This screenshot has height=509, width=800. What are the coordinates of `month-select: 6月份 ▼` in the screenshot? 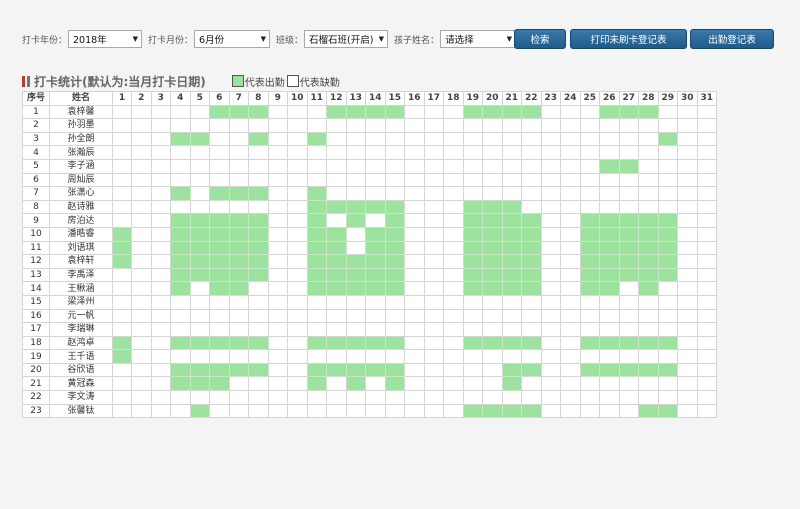 It's located at (232, 39).